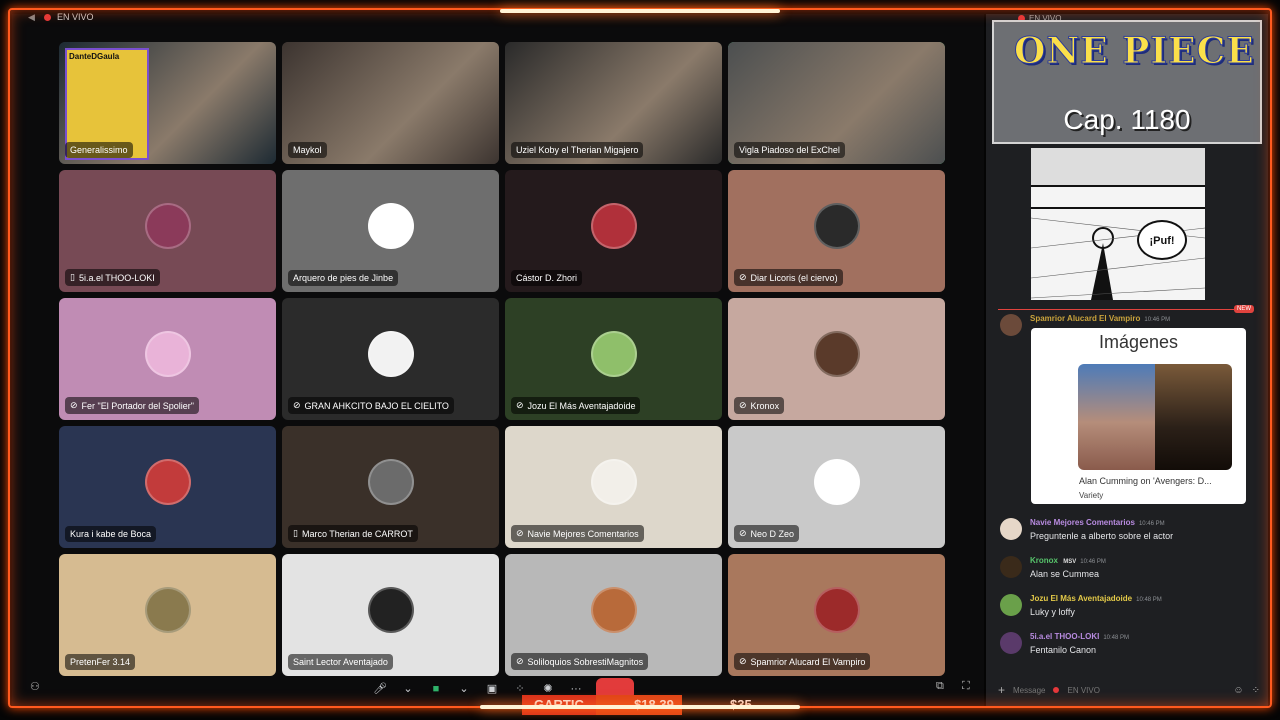 The height and width of the screenshot is (720, 1280). What do you see at coordinates (371, 405) in the screenshot?
I see `participant-name: ⊘ GRAN AHKCITO BAJO EL CIELITO` at bounding box center [371, 405].